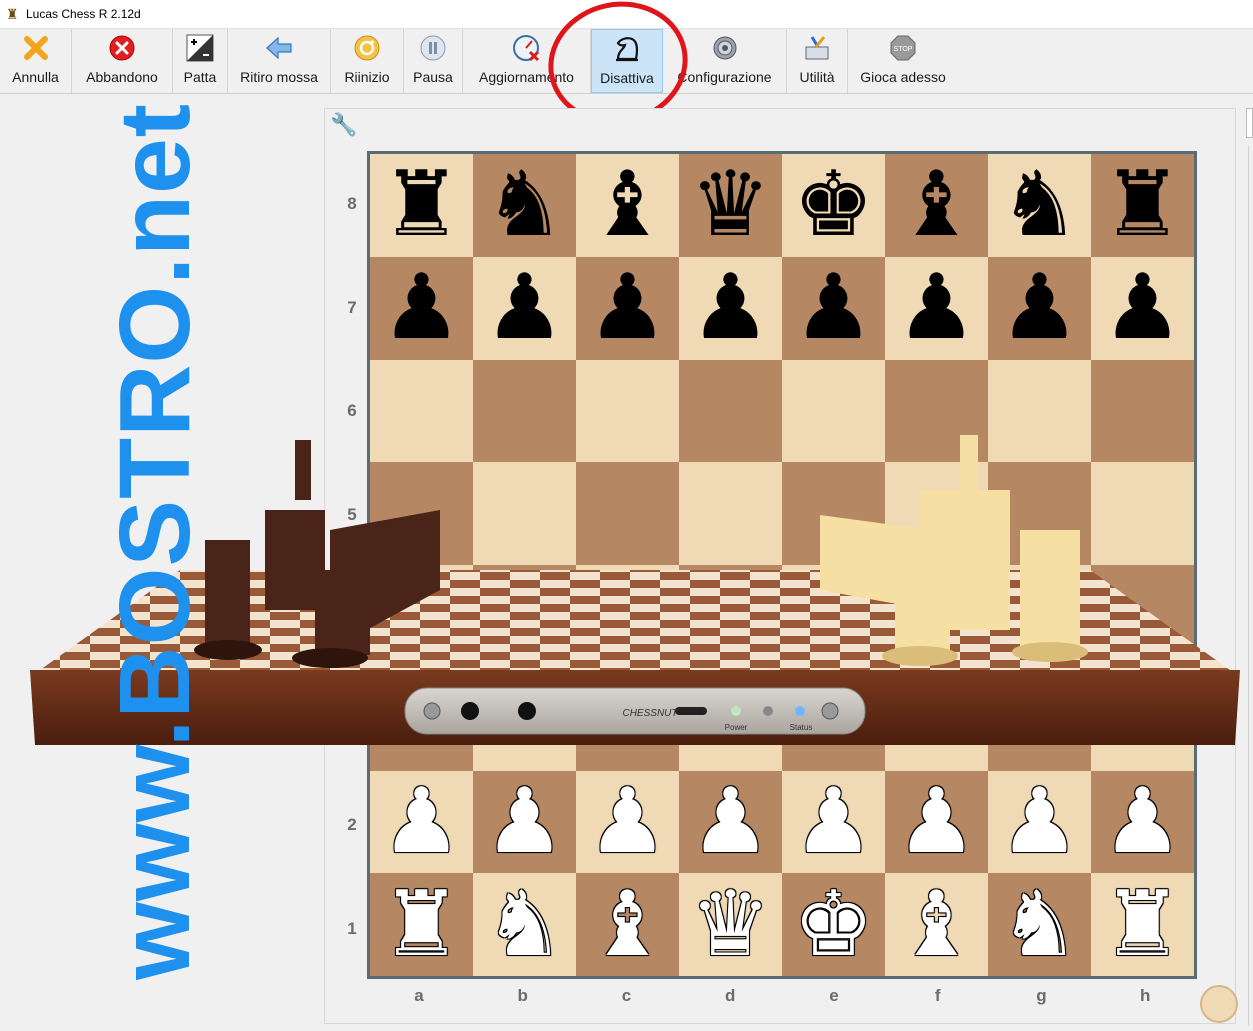  I want to click on disattiva-button: Disattiva, so click(627, 61).